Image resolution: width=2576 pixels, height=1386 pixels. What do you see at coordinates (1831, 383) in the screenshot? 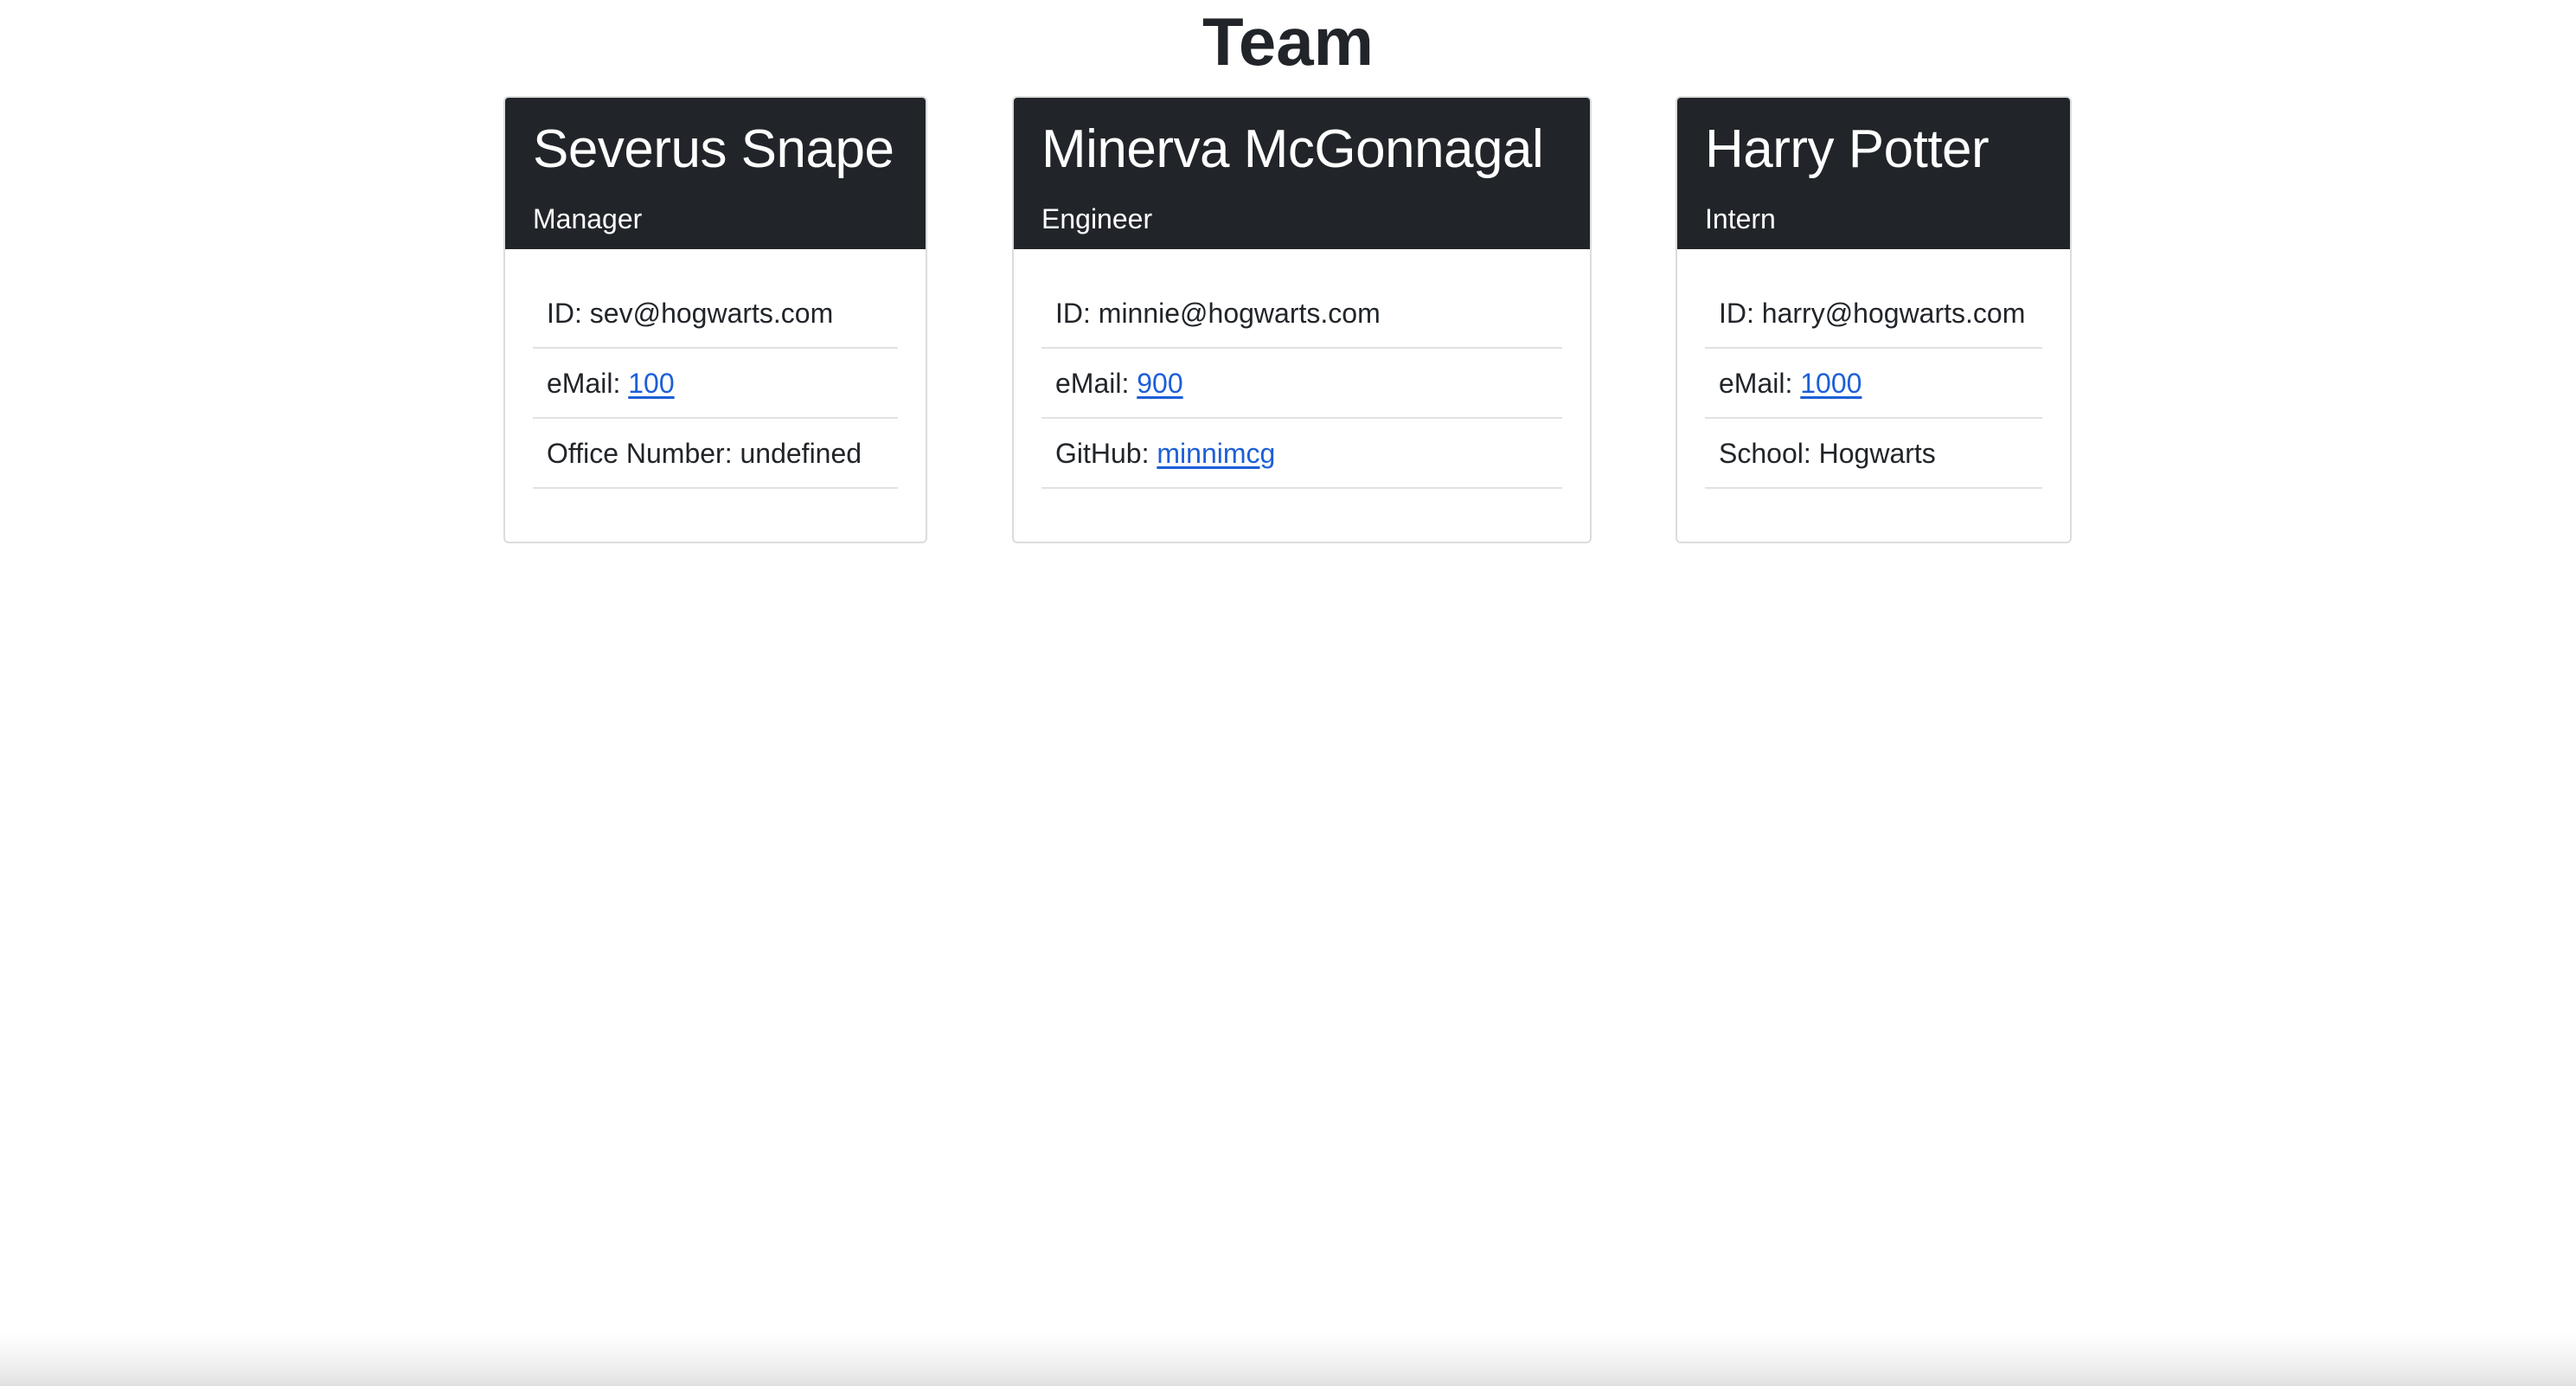
I see `email-link: 1000` at bounding box center [1831, 383].